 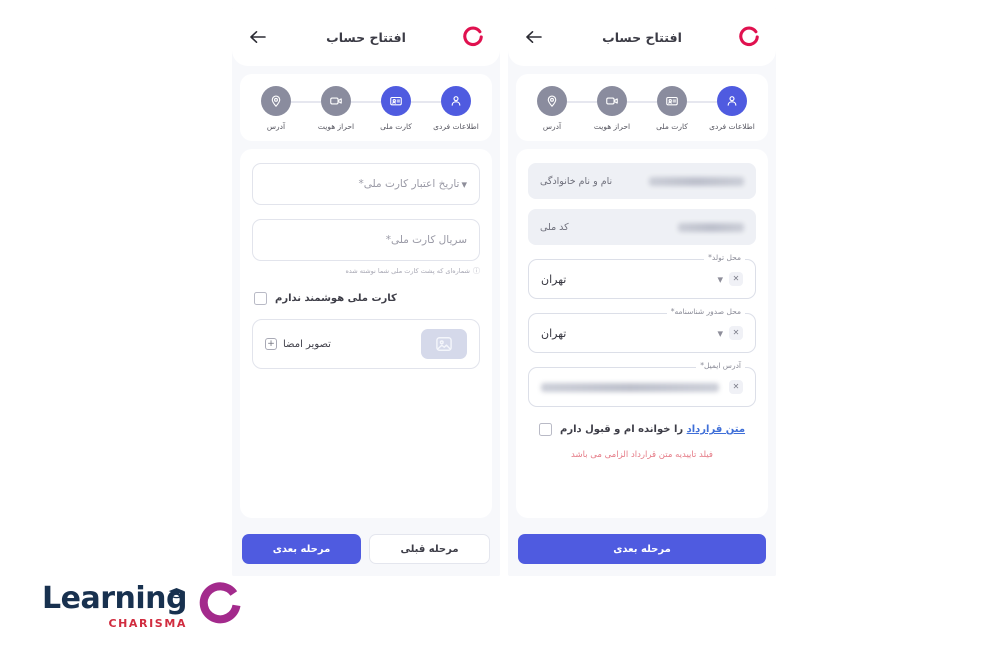 What do you see at coordinates (409, 184) in the screenshot?
I see `national-card-expiry-placeholder: تاریخ اعتبار کارت ملی*` at bounding box center [409, 184].